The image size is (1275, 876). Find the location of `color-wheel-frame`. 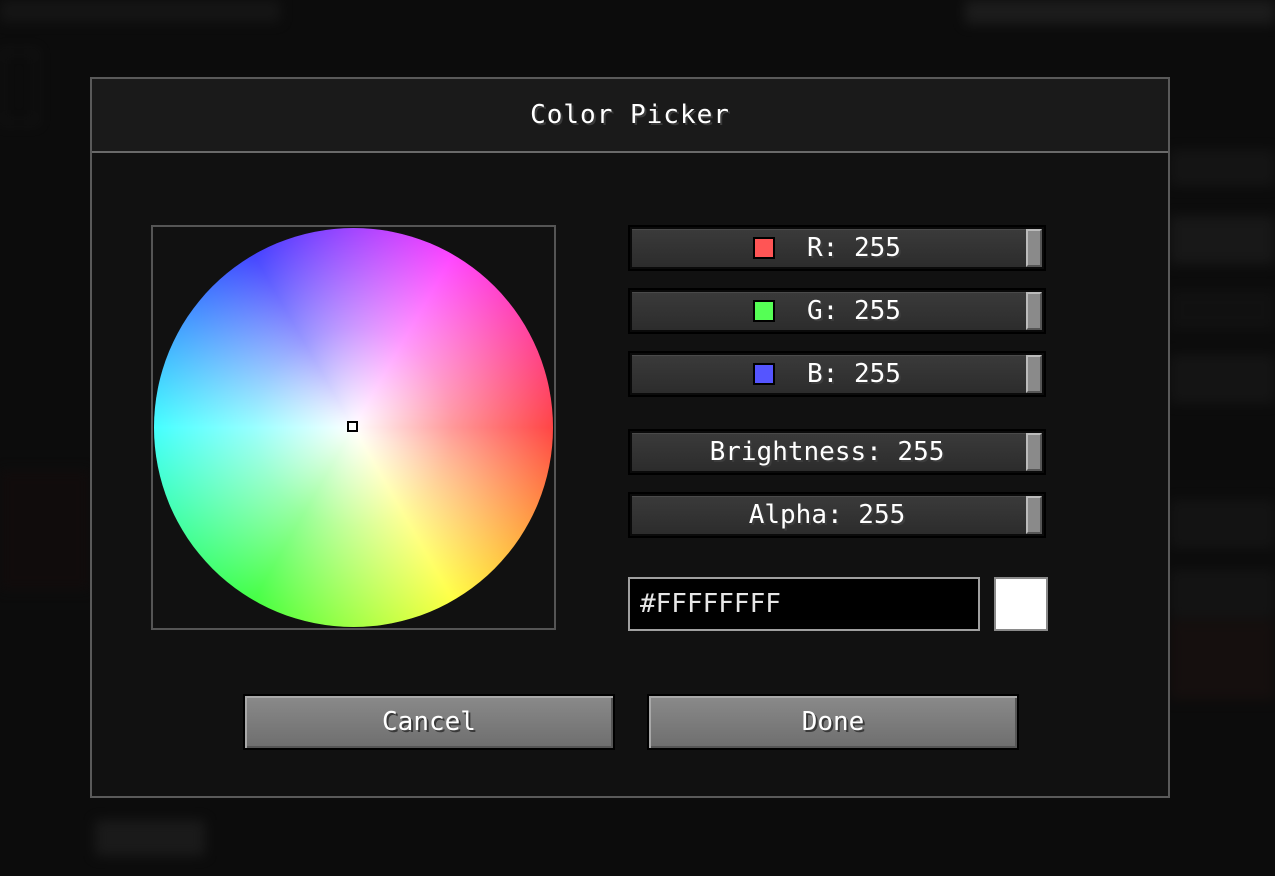

color-wheel-frame is located at coordinates (353, 427).